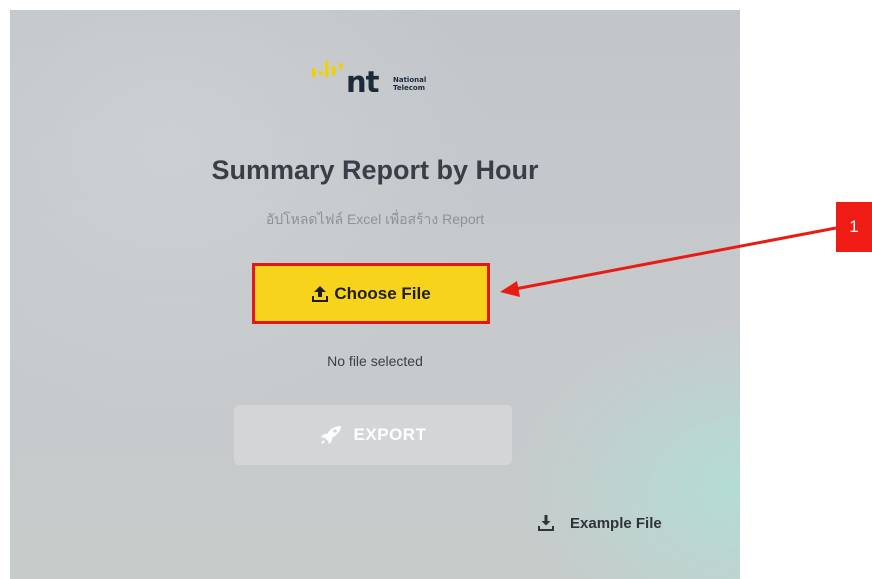 This screenshot has height=579, width=872. Describe the element at coordinates (375, 219) in the screenshot. I see `page-subtitle: อัปโหลดไฟล์ Excel เพื่อสร้าง Report` at that location.